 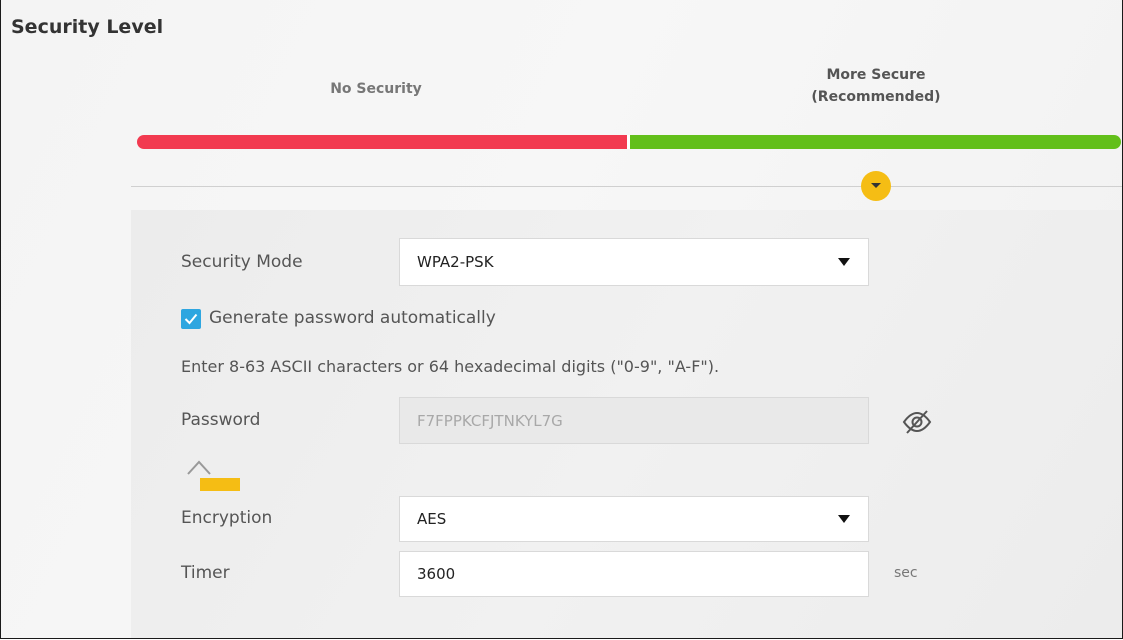 I want to click on encryption-label: Encryption, so click(x=227, y=518).